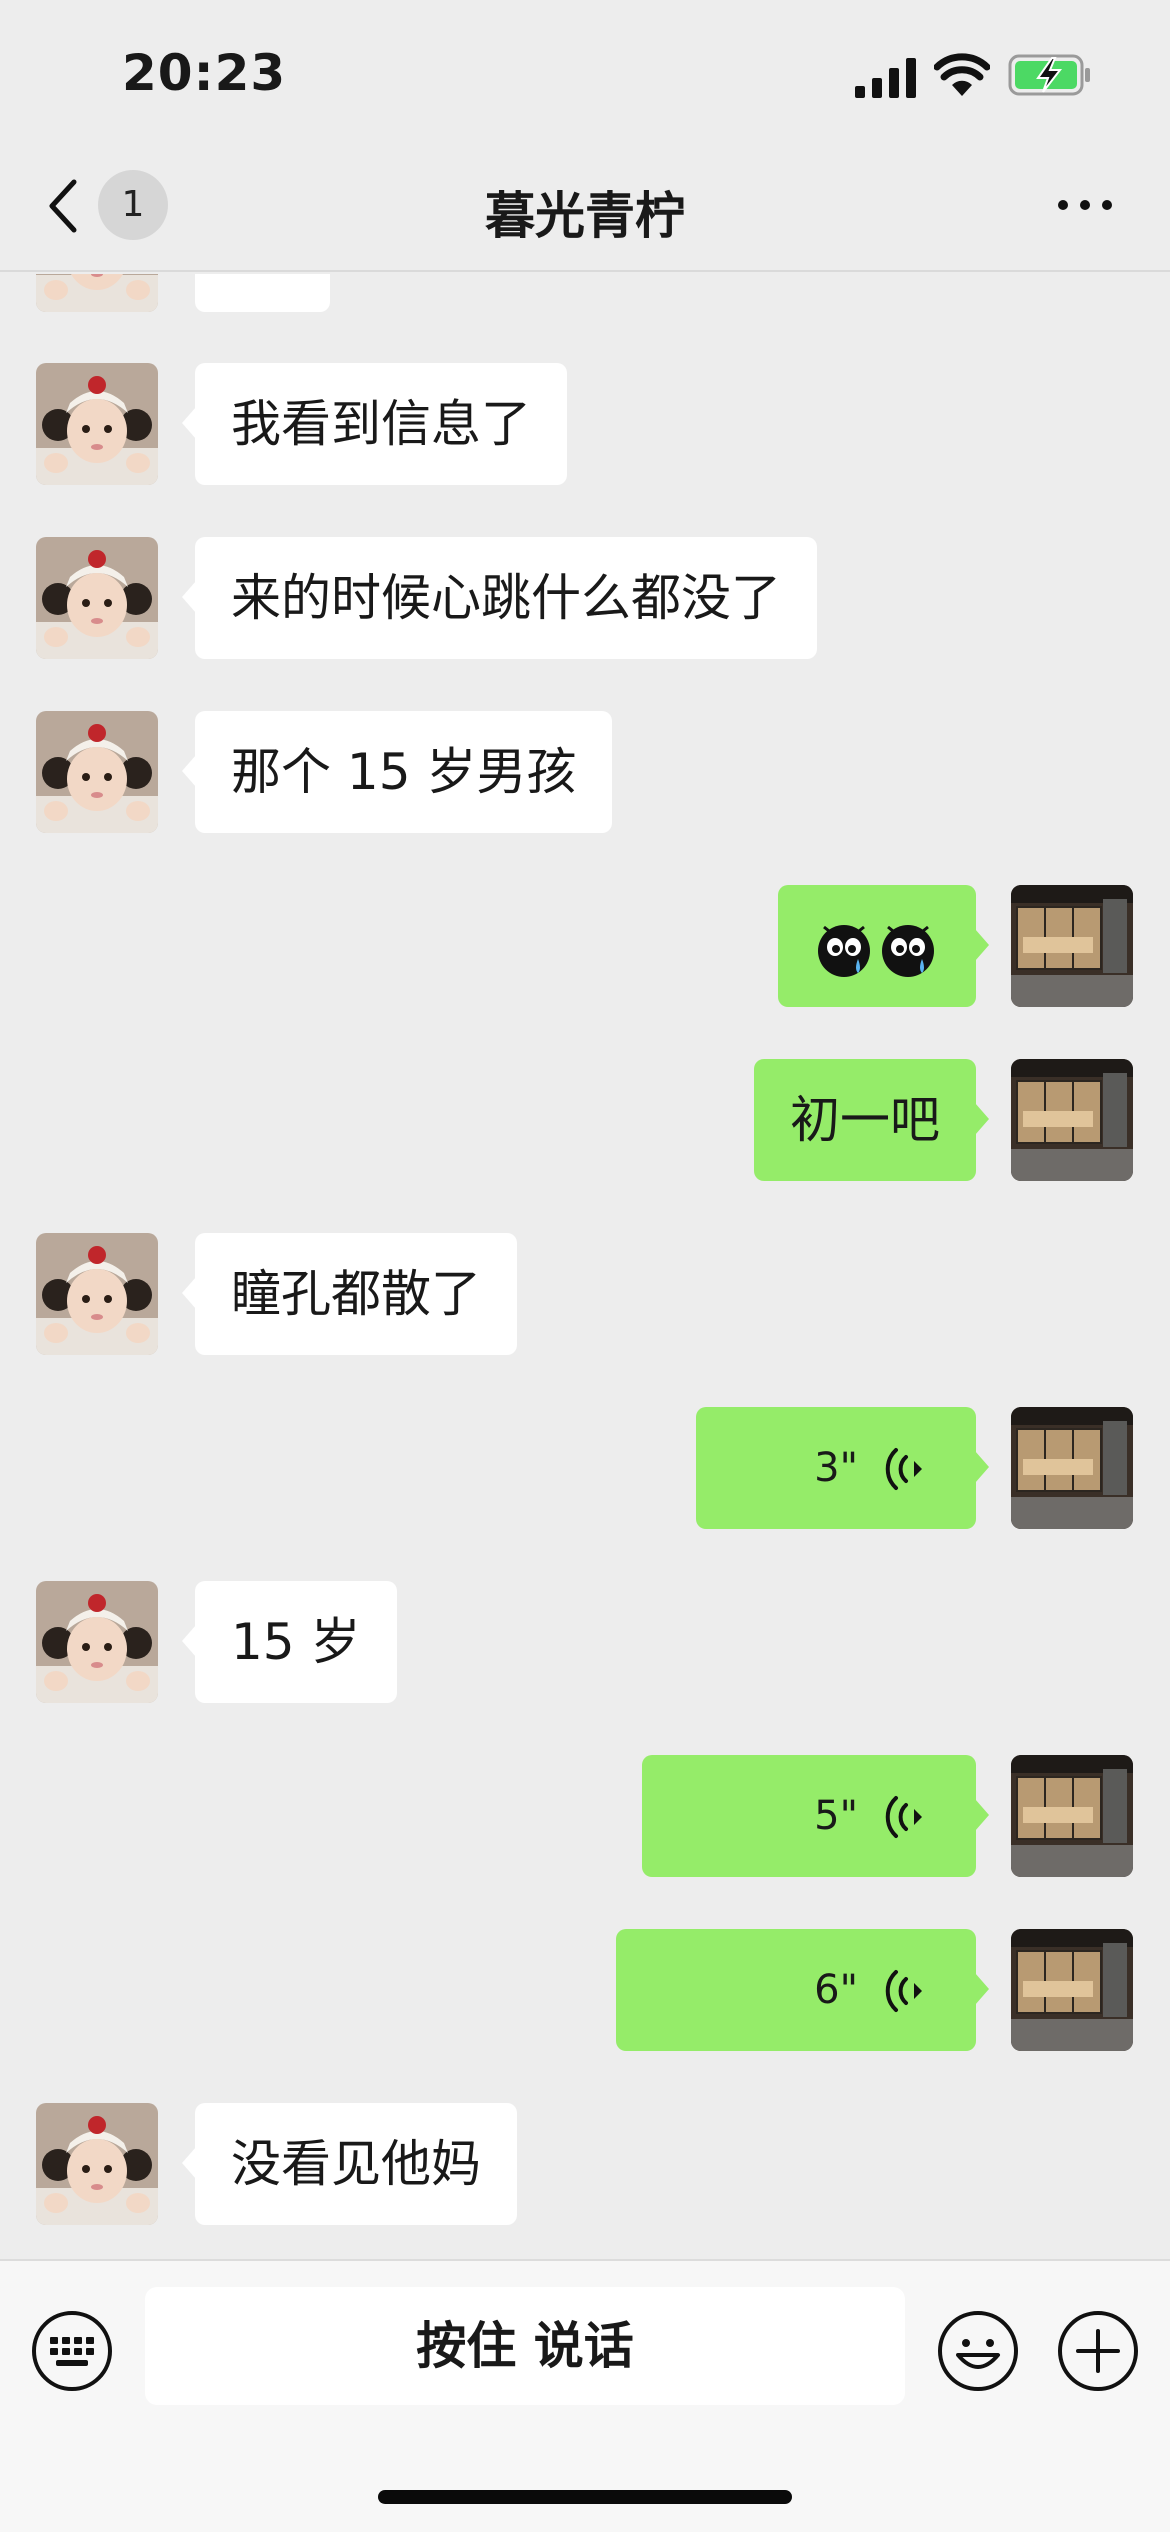  I want to click on more-options-icon, so click(1085, 205).